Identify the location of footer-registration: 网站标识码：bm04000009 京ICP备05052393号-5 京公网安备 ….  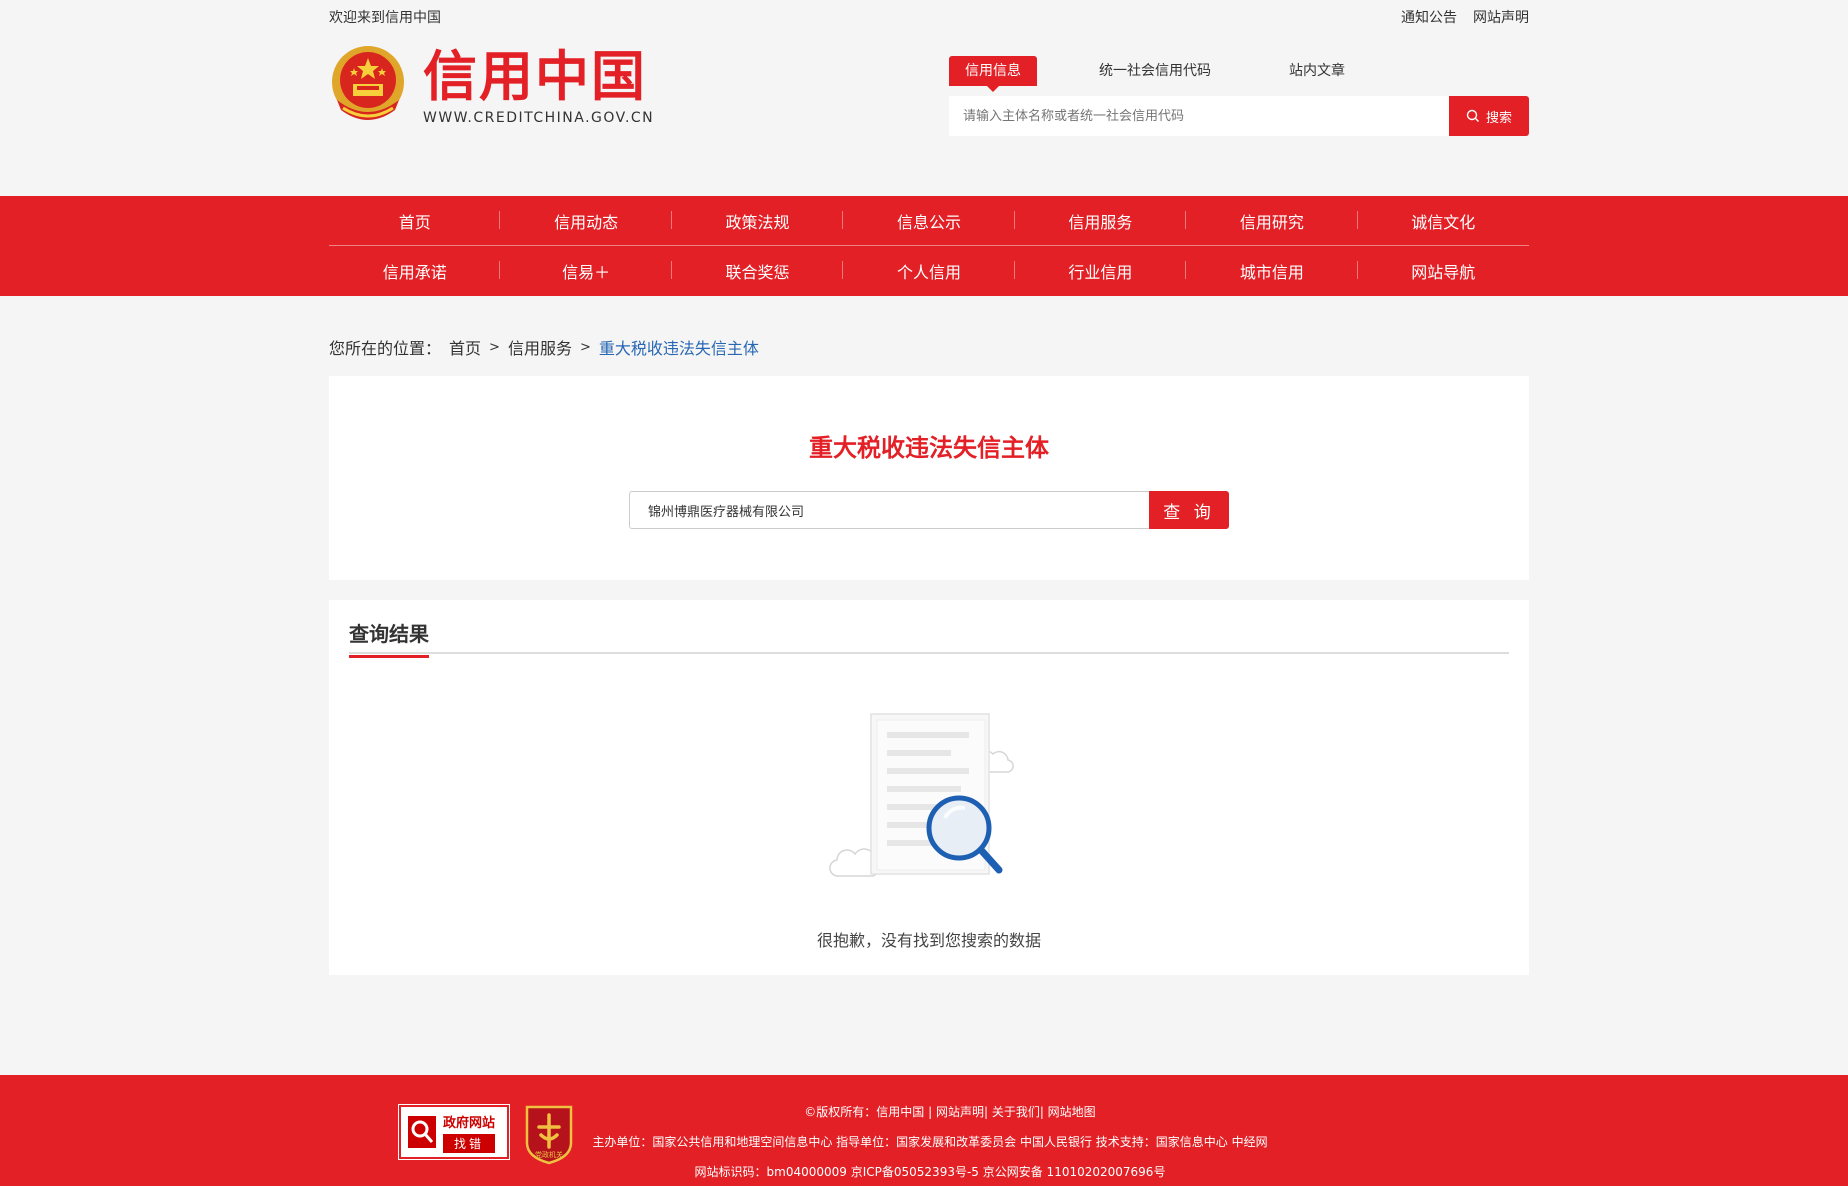
(930, 1172).